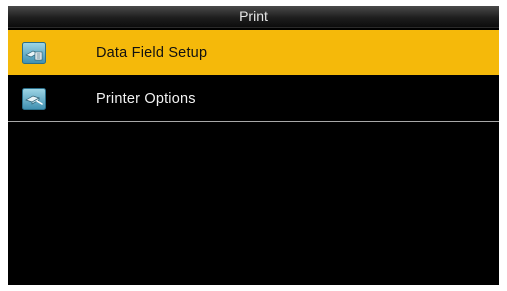 The image size is (507, 291). I want to click on menu-item-data-field-setup: Data Field Setup, so click(253, 52).